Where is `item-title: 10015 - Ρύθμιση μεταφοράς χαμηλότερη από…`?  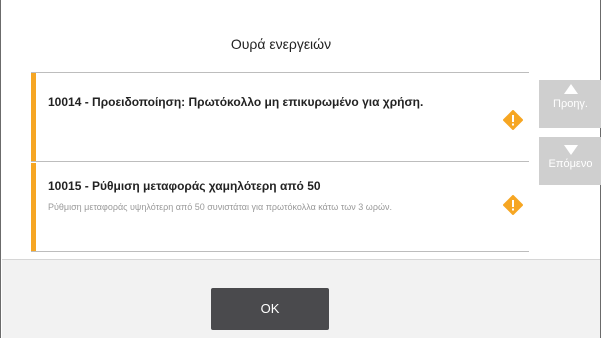
item-title: 10015 - Ρύθμιση μεταφοράς χαμηλότερη από… is located at coordinates (184, 186).